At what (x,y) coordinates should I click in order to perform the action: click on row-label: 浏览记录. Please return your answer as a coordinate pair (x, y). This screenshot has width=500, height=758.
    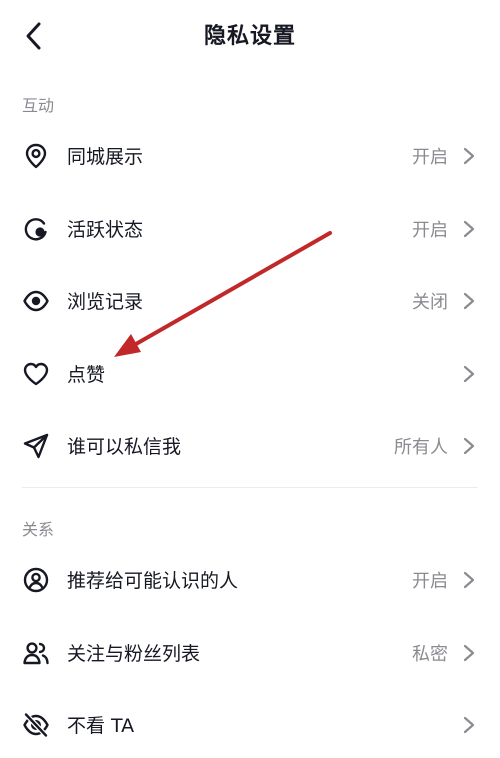
    Looking at the image, I should click on (105, 302).